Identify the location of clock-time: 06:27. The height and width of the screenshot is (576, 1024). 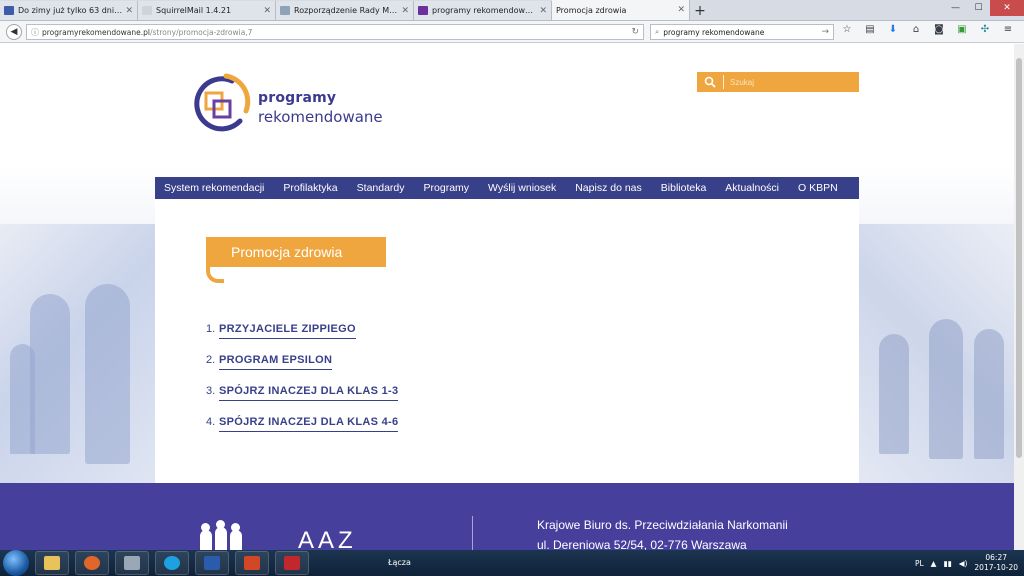
(996, 557).